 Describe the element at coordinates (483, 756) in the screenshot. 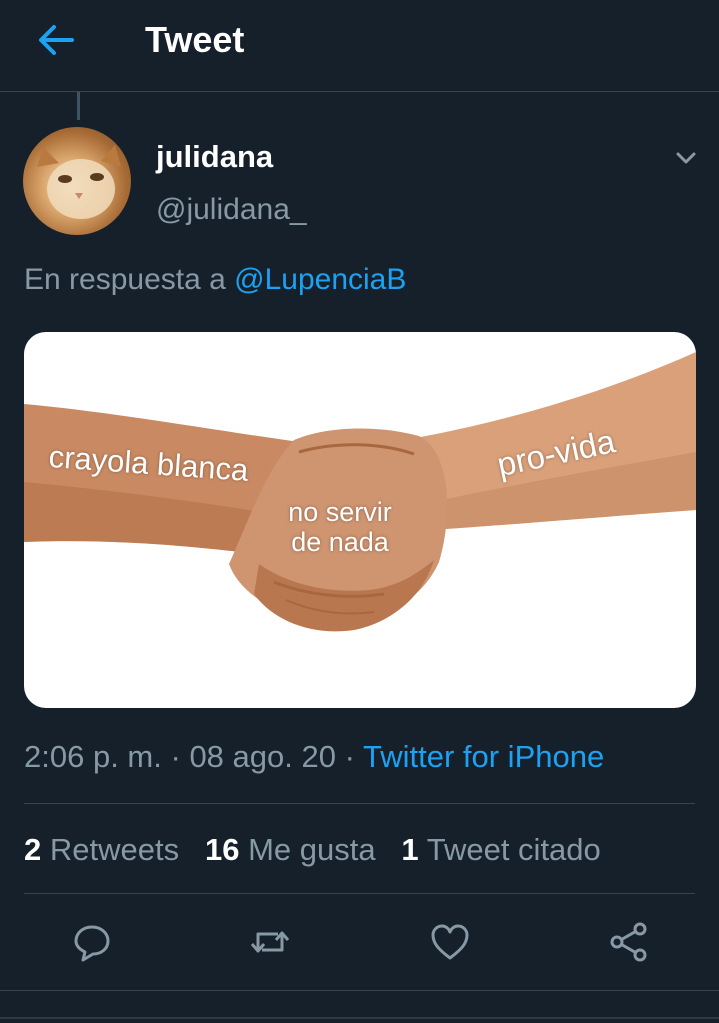

I see `tweet-source-link: Twitter for iPhone` at that location.